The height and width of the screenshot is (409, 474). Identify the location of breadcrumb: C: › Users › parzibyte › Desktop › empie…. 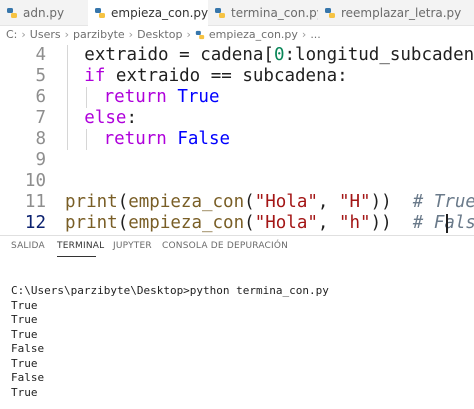
(237, 34).